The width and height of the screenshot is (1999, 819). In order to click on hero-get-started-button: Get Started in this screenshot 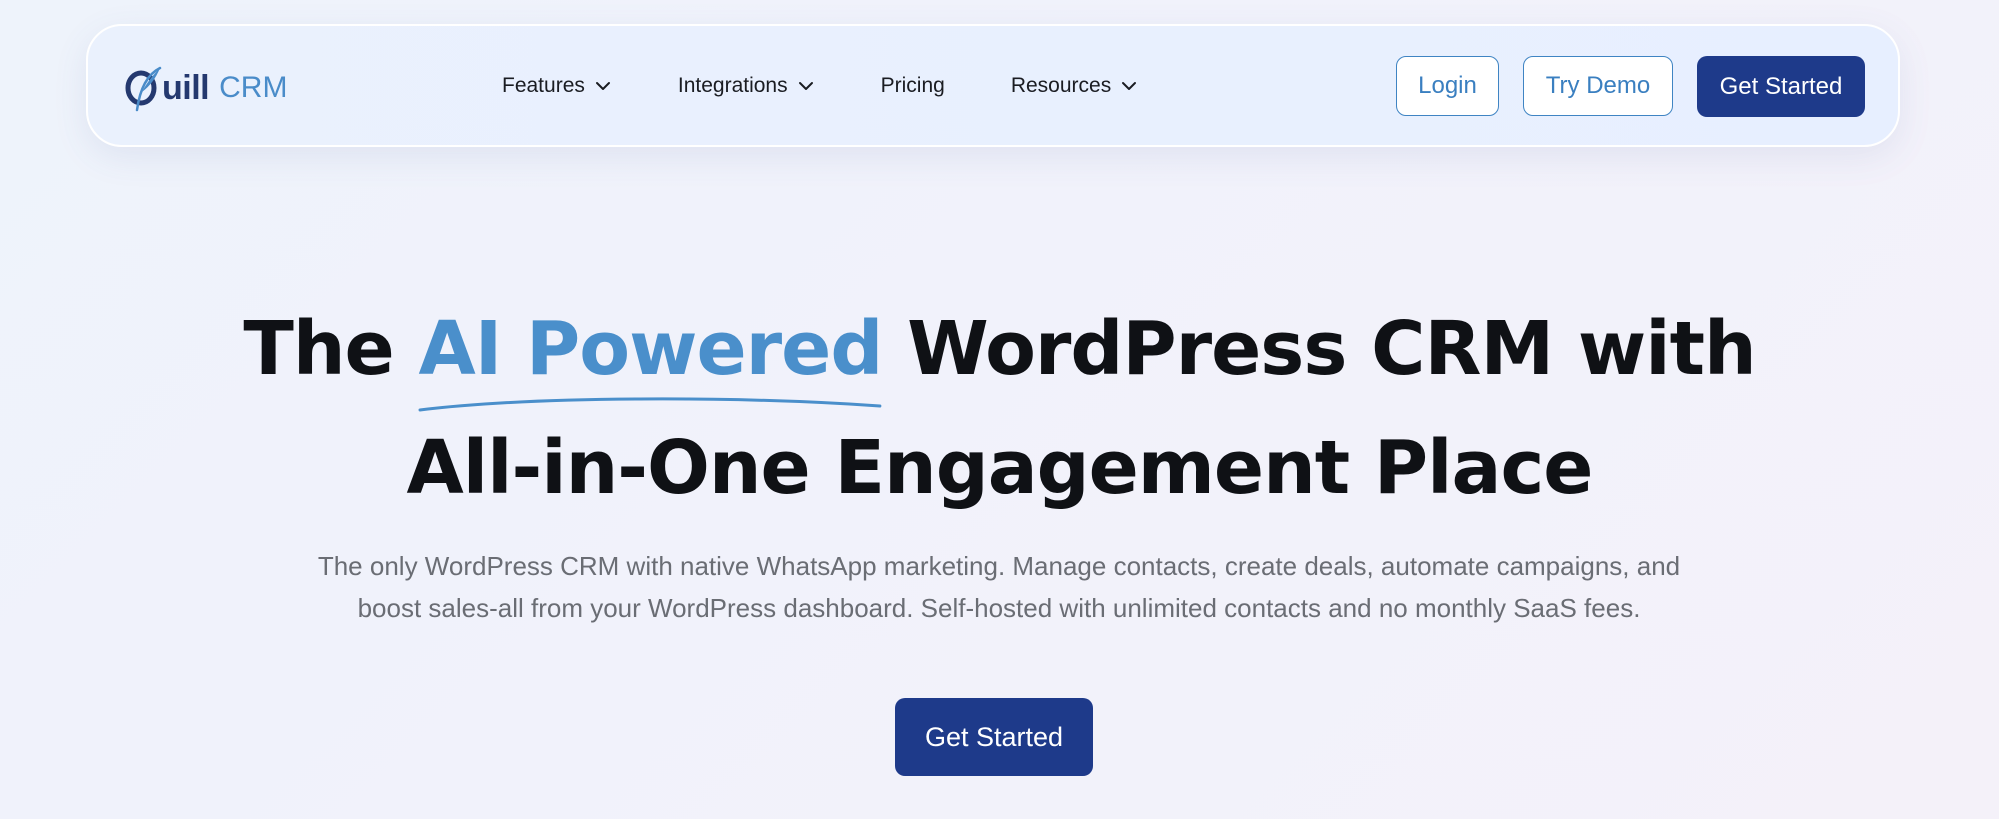, I will do `click(994, 737)`.